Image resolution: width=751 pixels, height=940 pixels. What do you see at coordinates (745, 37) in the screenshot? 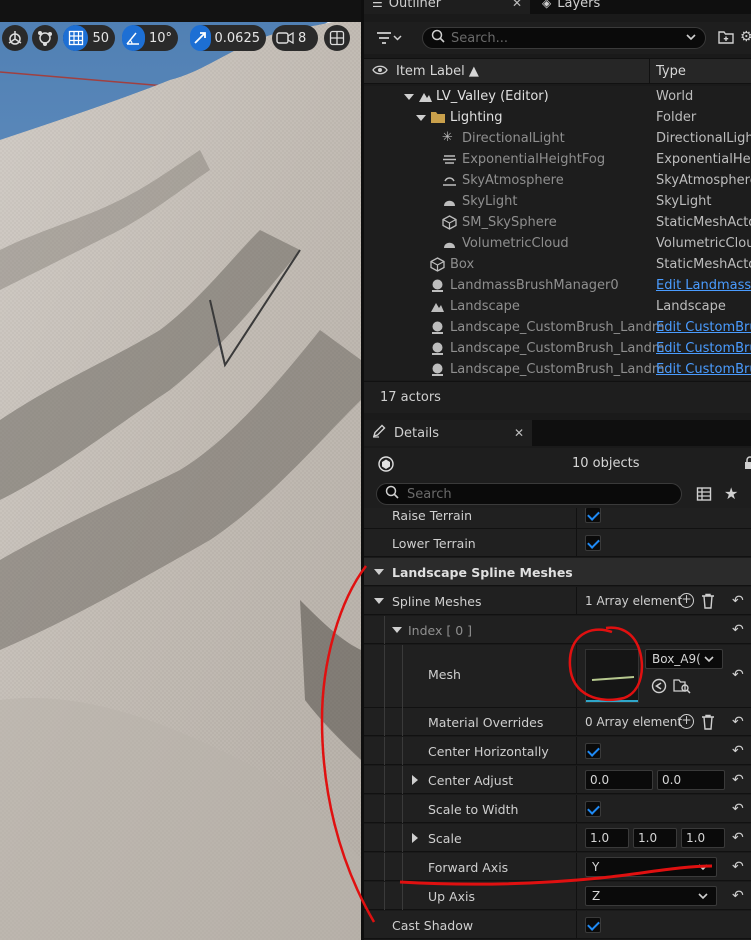
I see `settings-icon: ⚙` at bounding box center [745, 37].